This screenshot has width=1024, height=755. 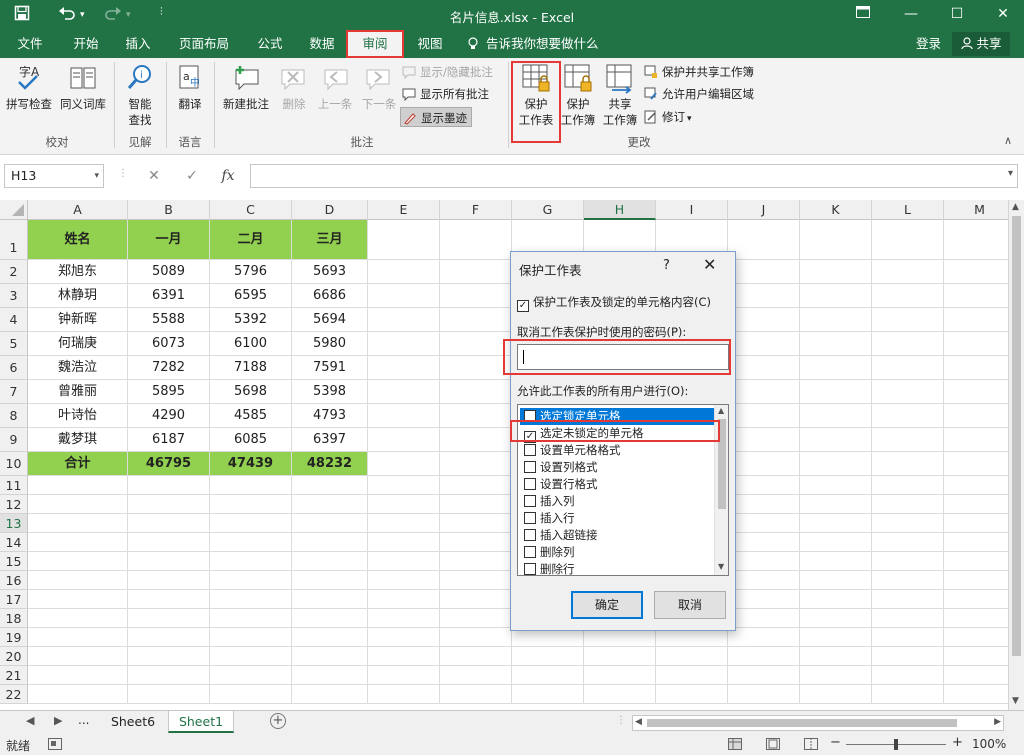 I want to click on minimize-icon: —, so click(x=911, y=14).